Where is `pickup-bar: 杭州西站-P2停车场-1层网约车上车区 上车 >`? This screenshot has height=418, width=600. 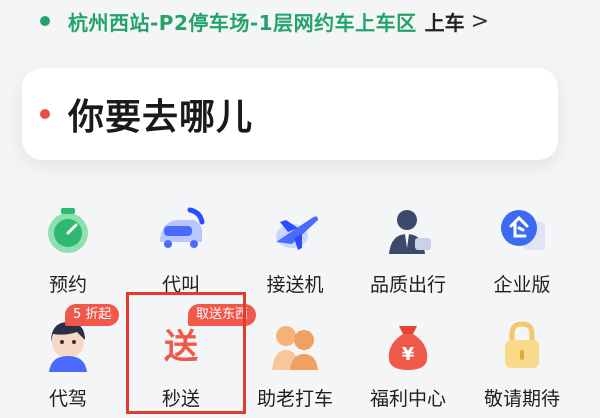 pickup-bar: 杭州西站-P2停车场-1层网约车上车区 上车 > is located at coordinates (264, 21).